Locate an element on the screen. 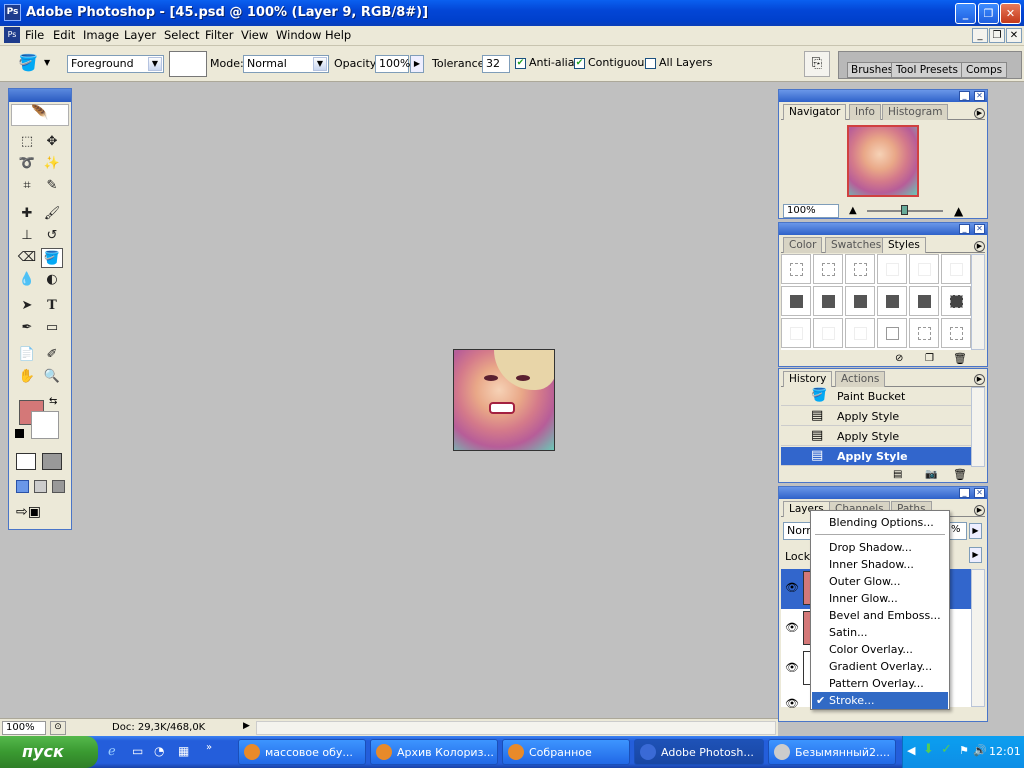  taskbar-item: Собранное is located at coordinates (566, 752).